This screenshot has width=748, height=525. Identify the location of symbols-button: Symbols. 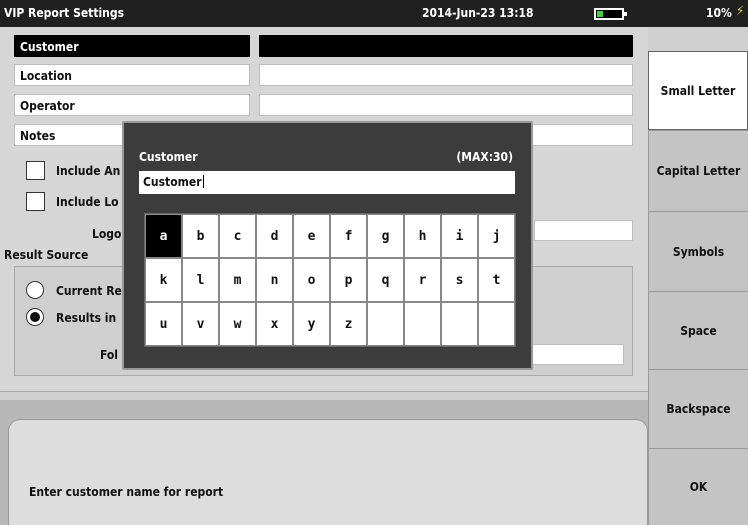
(698, 251).